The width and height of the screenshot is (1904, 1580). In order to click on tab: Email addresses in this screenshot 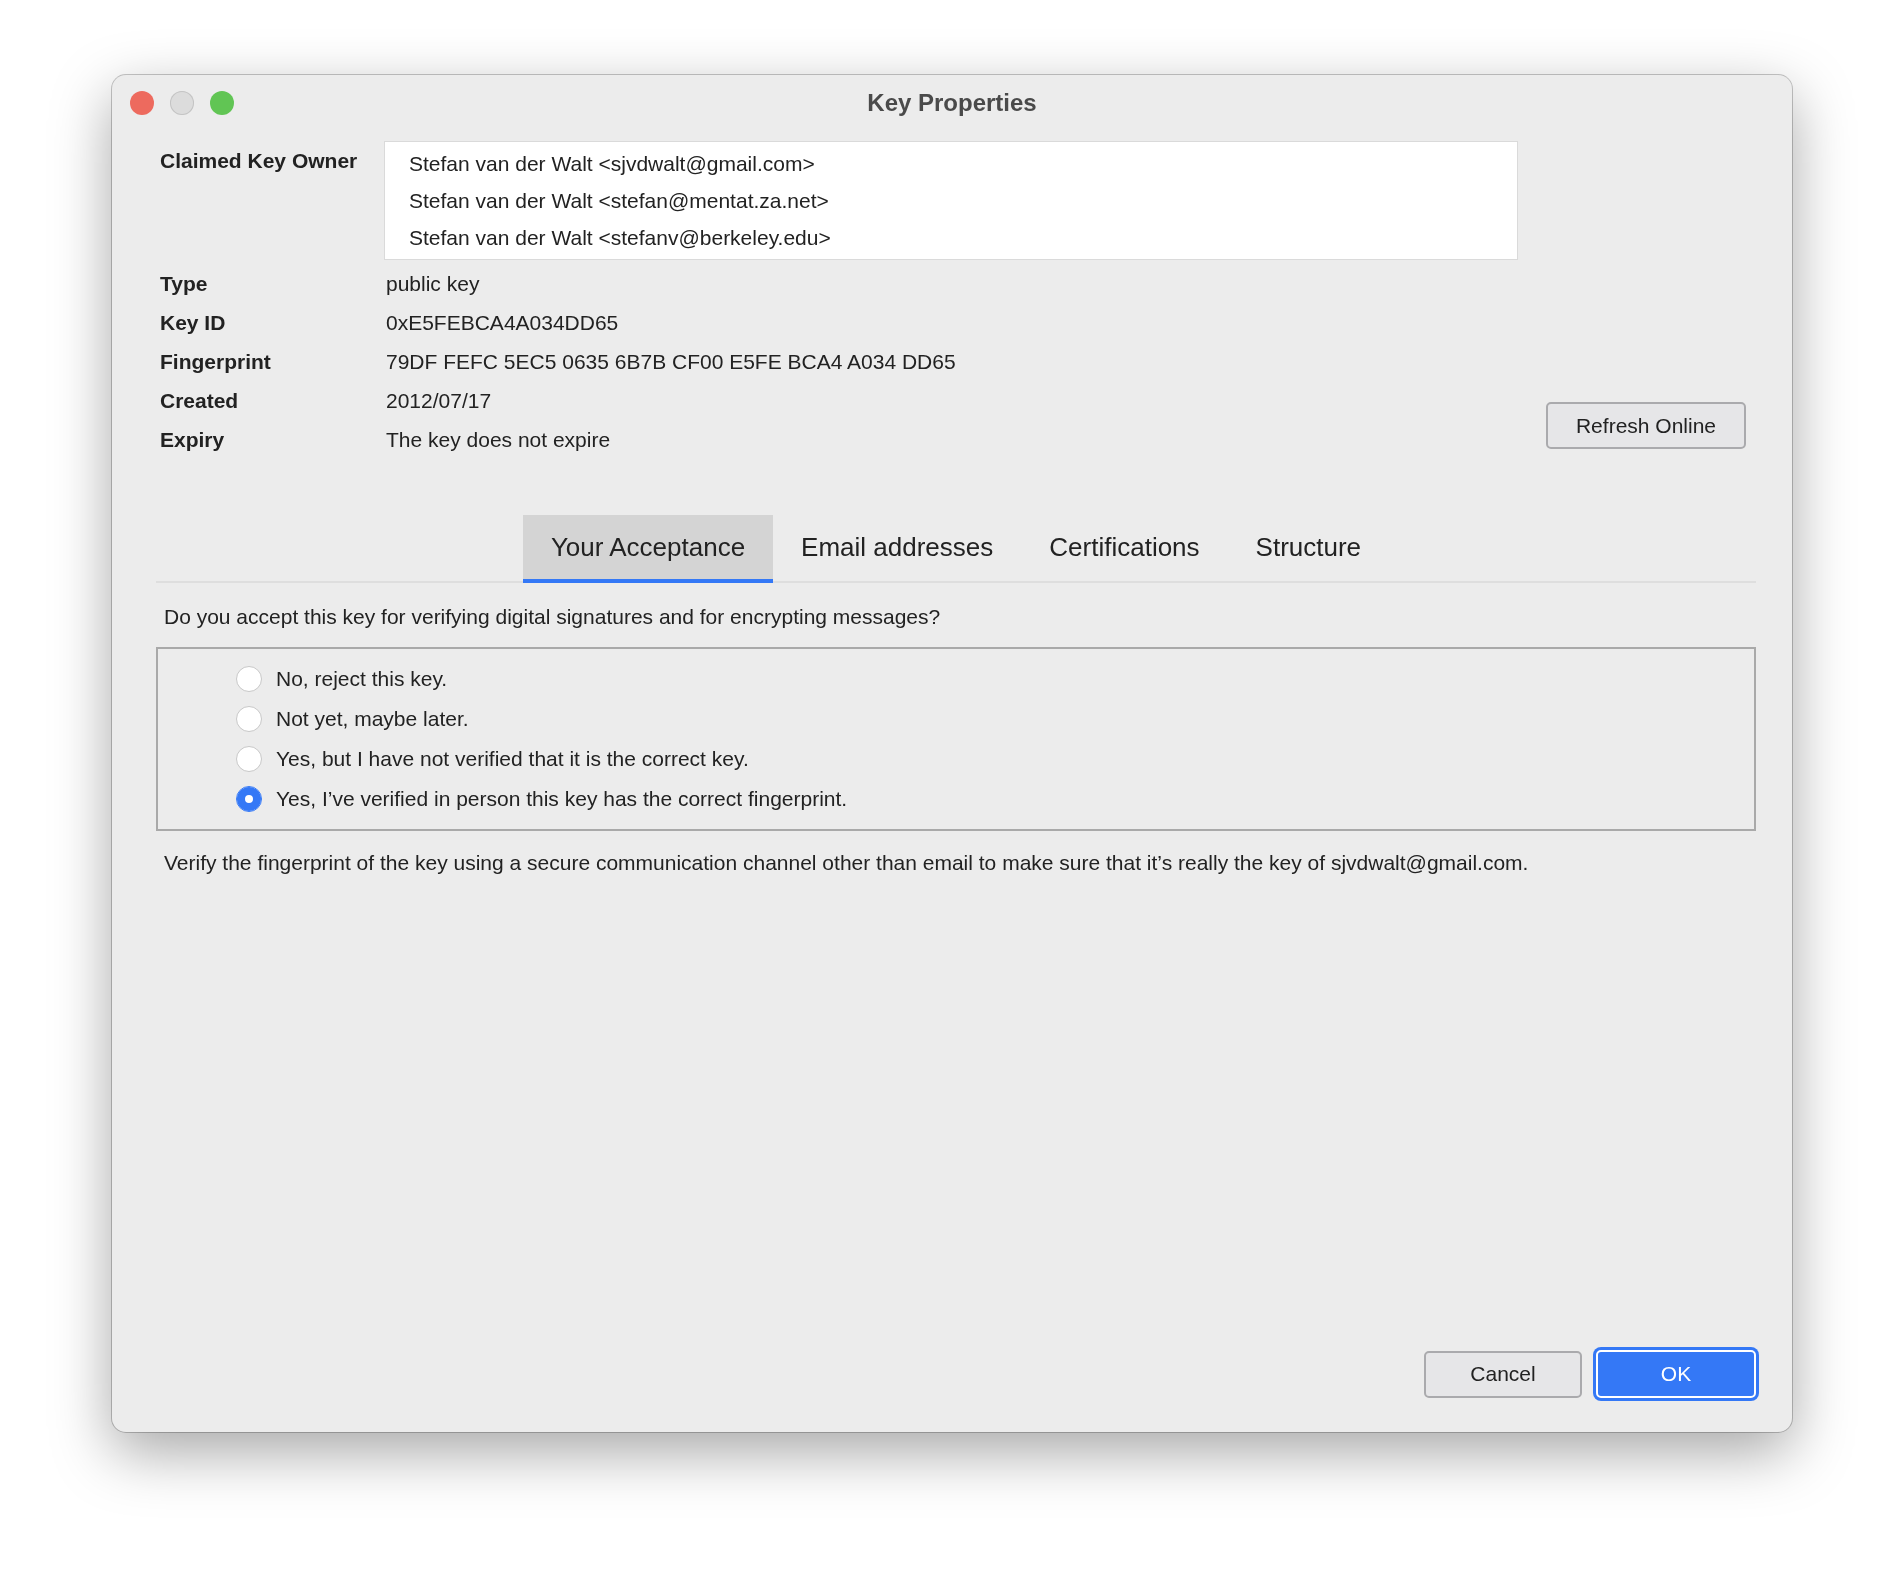, I will do `click(897, 549)`.